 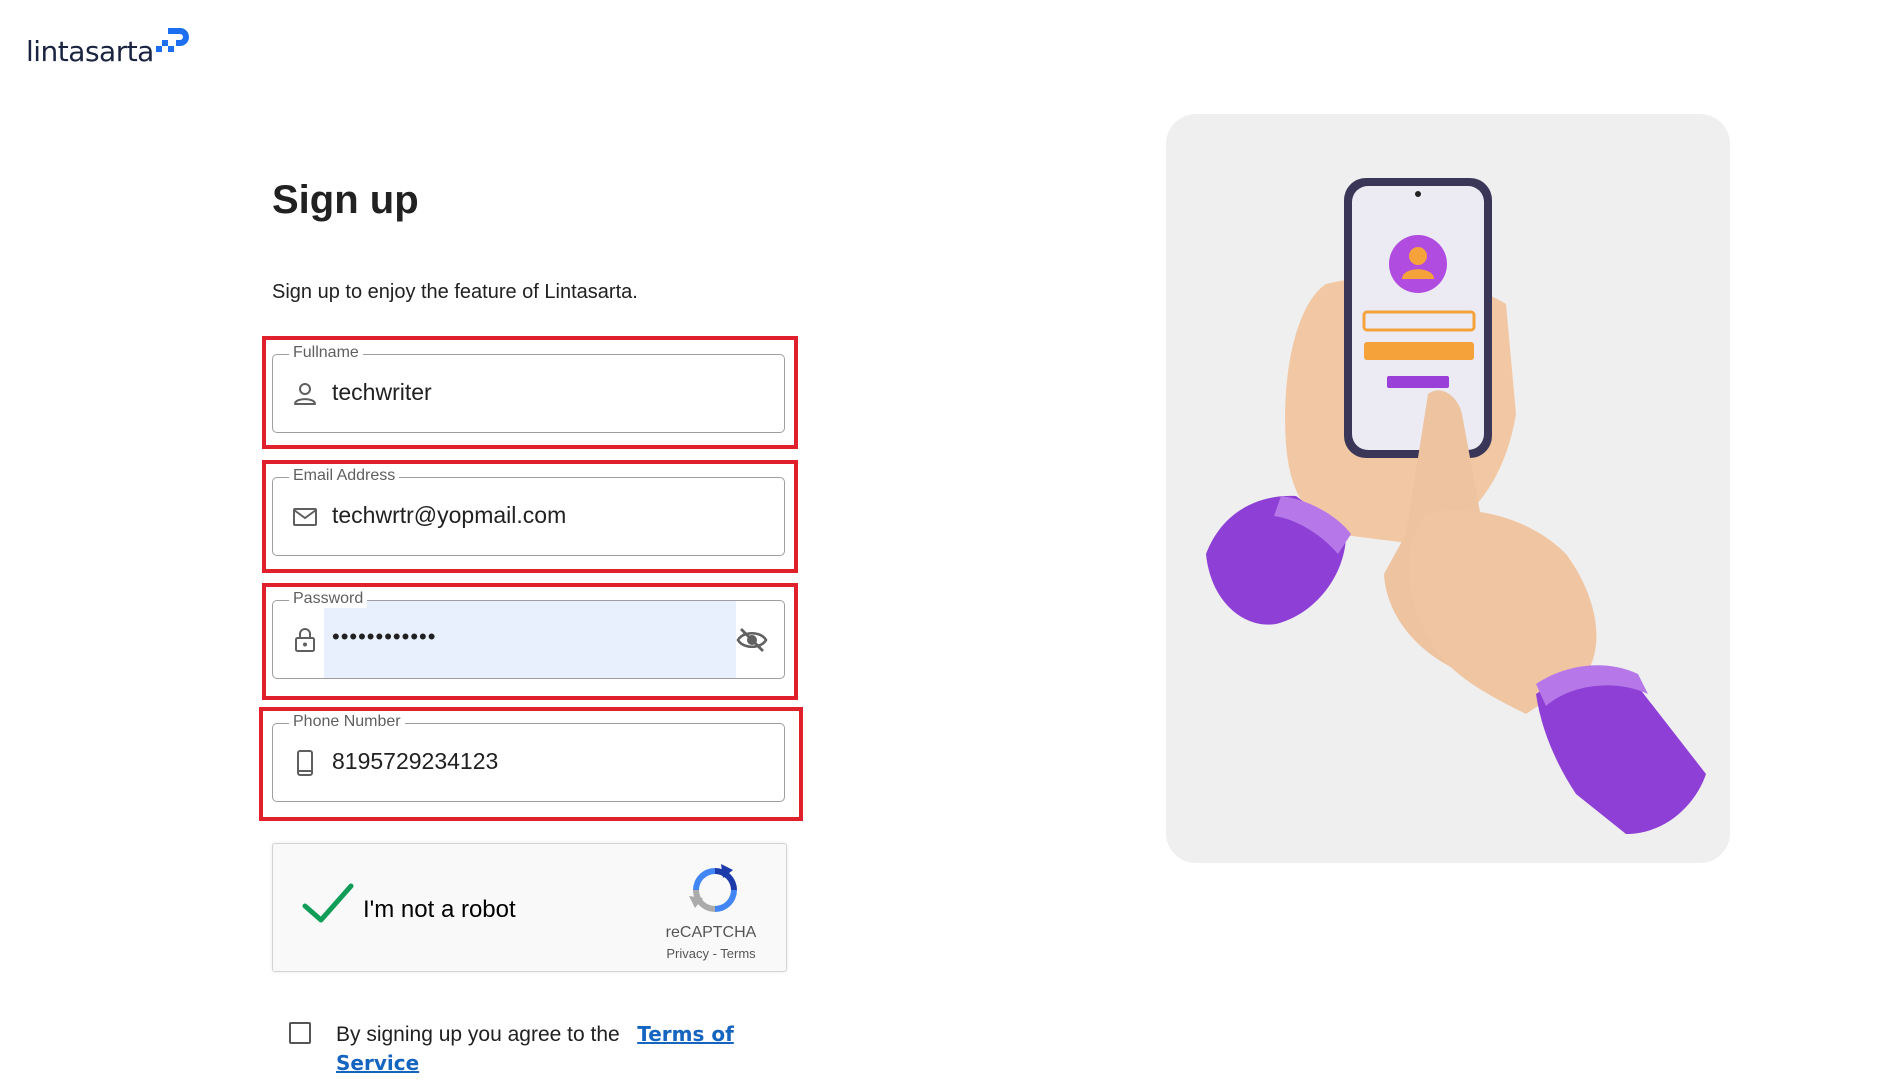 What do you see at coordinates (328, 599) in the screenshot?
I see `password-label: Password` at bounding box center [328, 599].